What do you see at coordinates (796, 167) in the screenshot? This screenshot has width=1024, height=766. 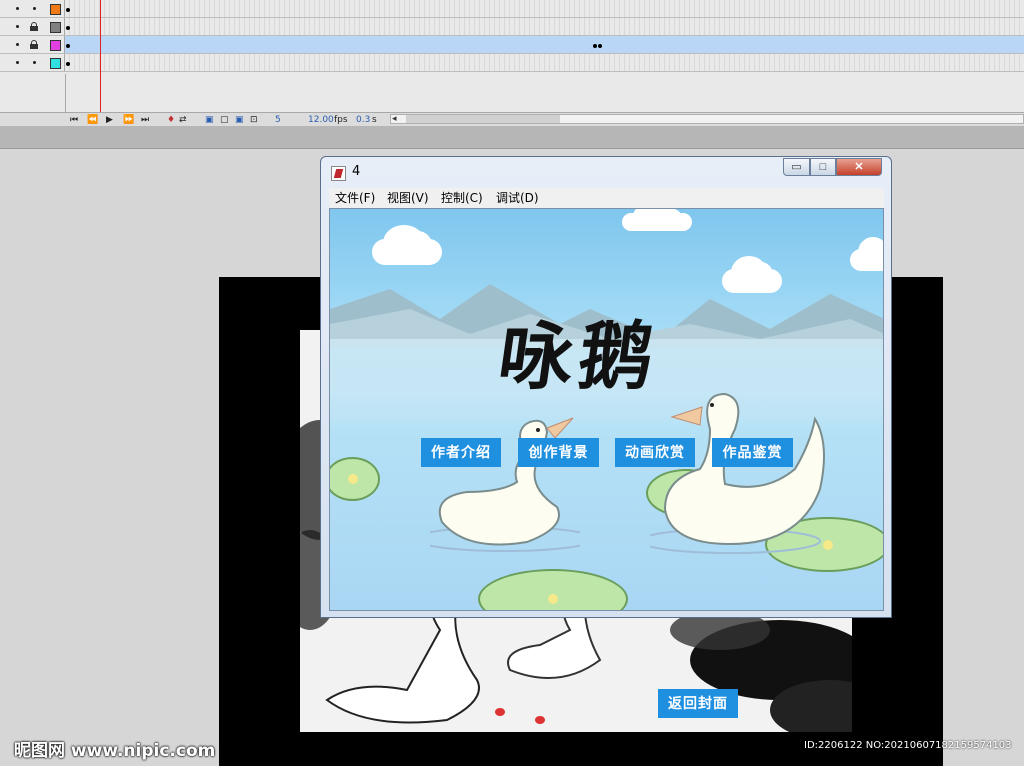 I see `minimize-button: ▭` at bounding box center [796, 167].